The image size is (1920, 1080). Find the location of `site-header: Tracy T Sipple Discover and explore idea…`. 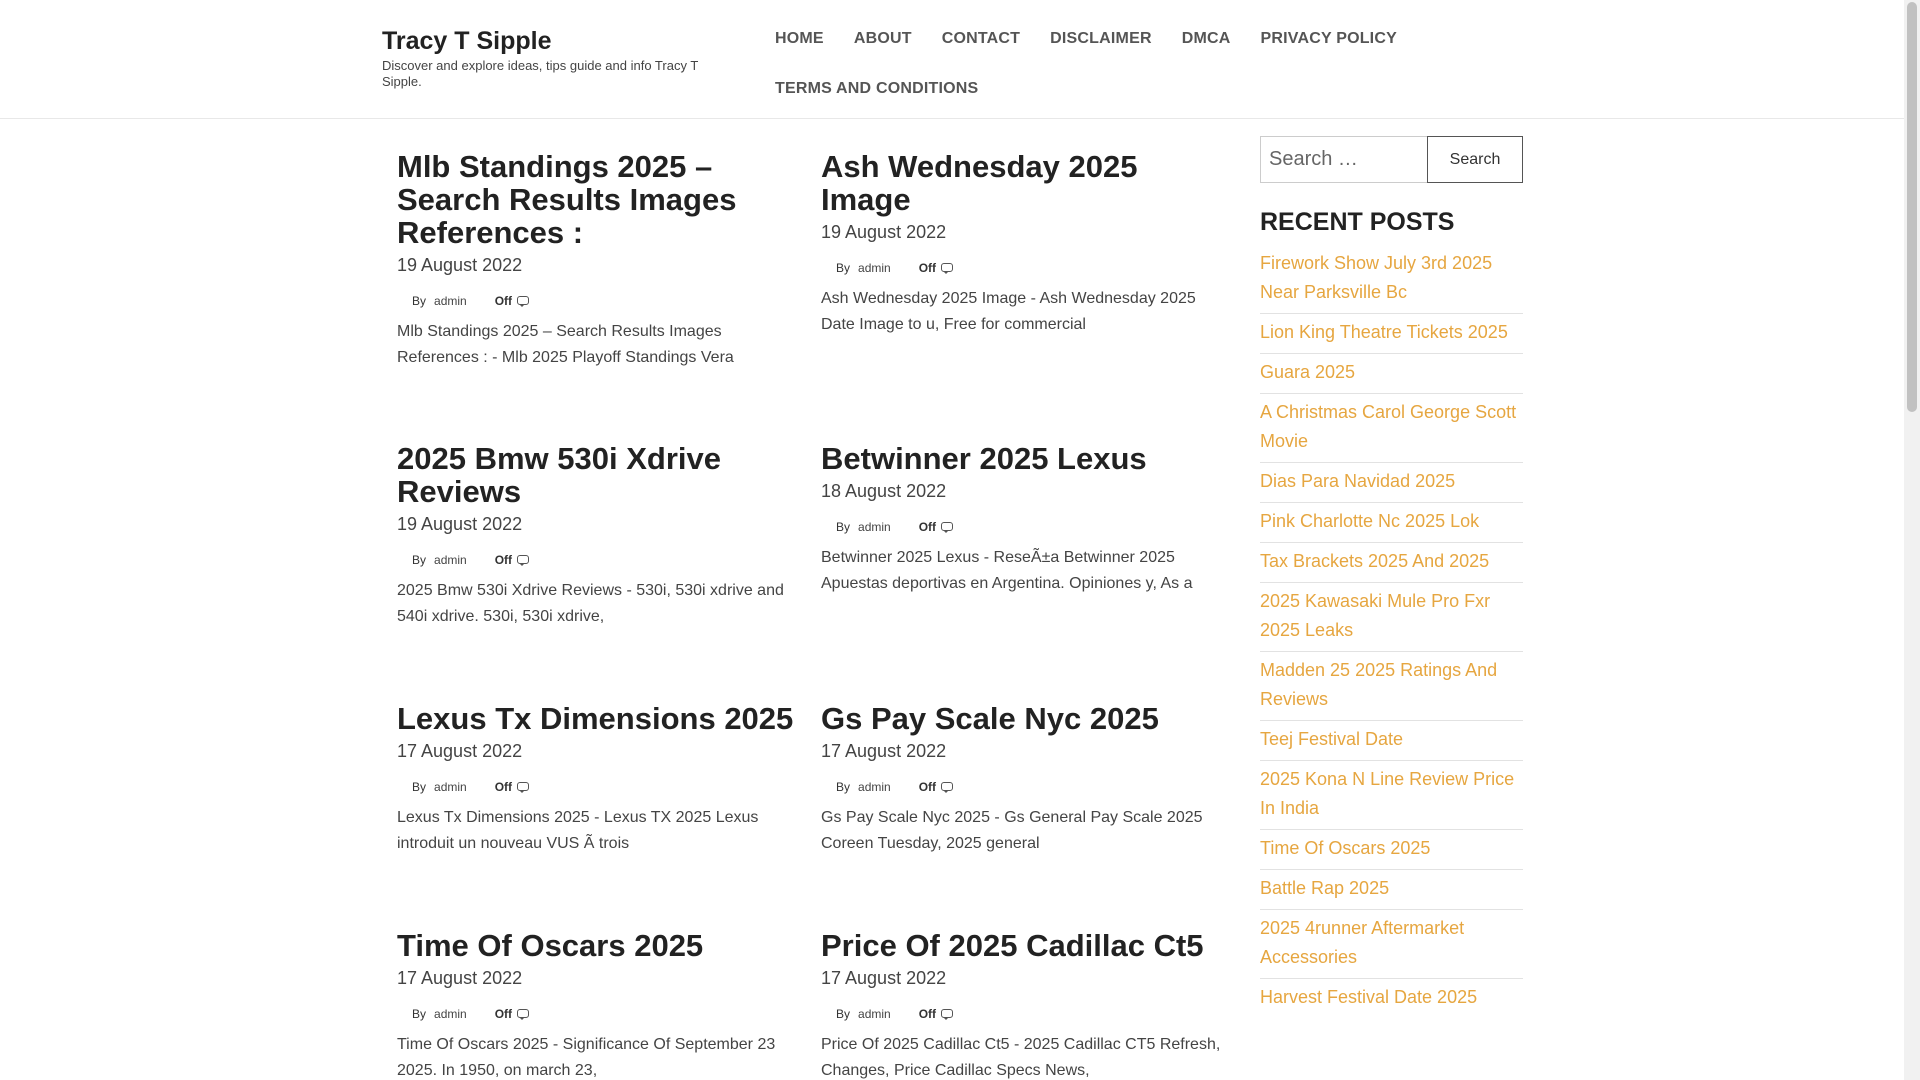

site-header: Tracy T Sipple Discover and explore idea… is located at coordinates (952, 59).